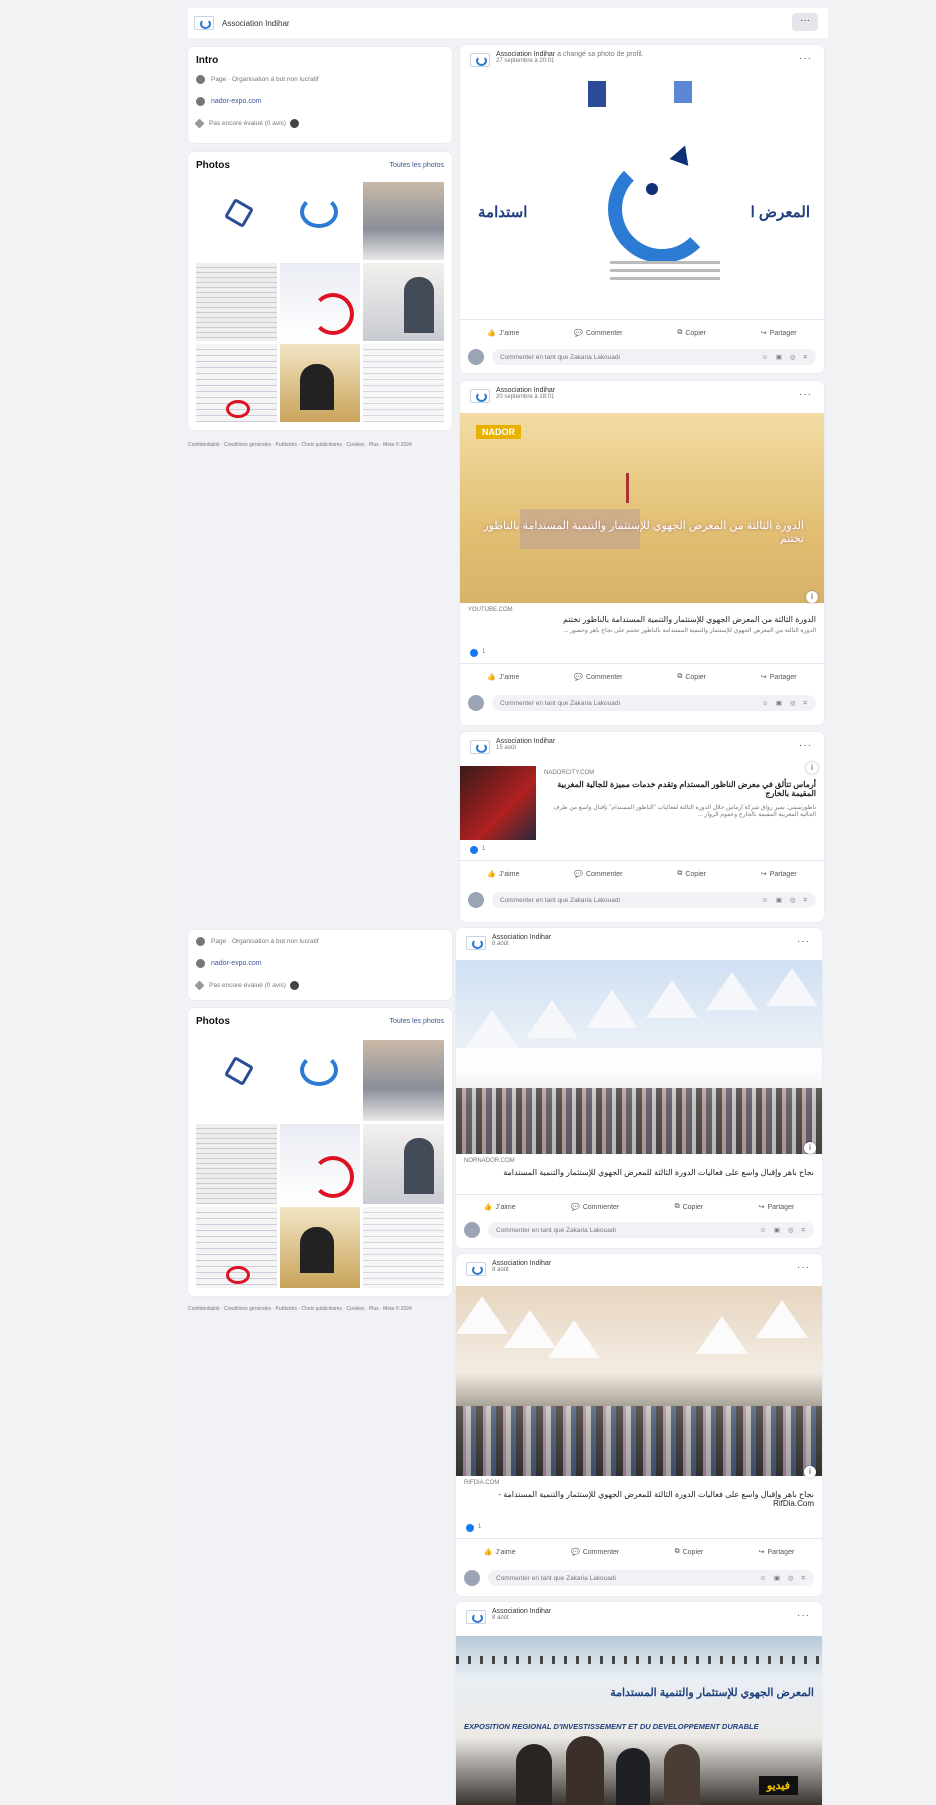  Describe the element at coordinates (320, 123) in the screenshot. I see `intro-rating-row: Pas encore évalué (0 avis)` at that location.